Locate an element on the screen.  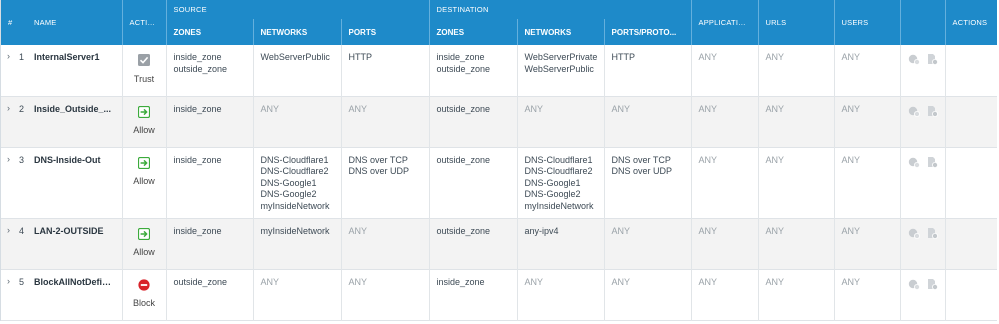
col-header-action: ACTION is located at coordinates (143, 22).